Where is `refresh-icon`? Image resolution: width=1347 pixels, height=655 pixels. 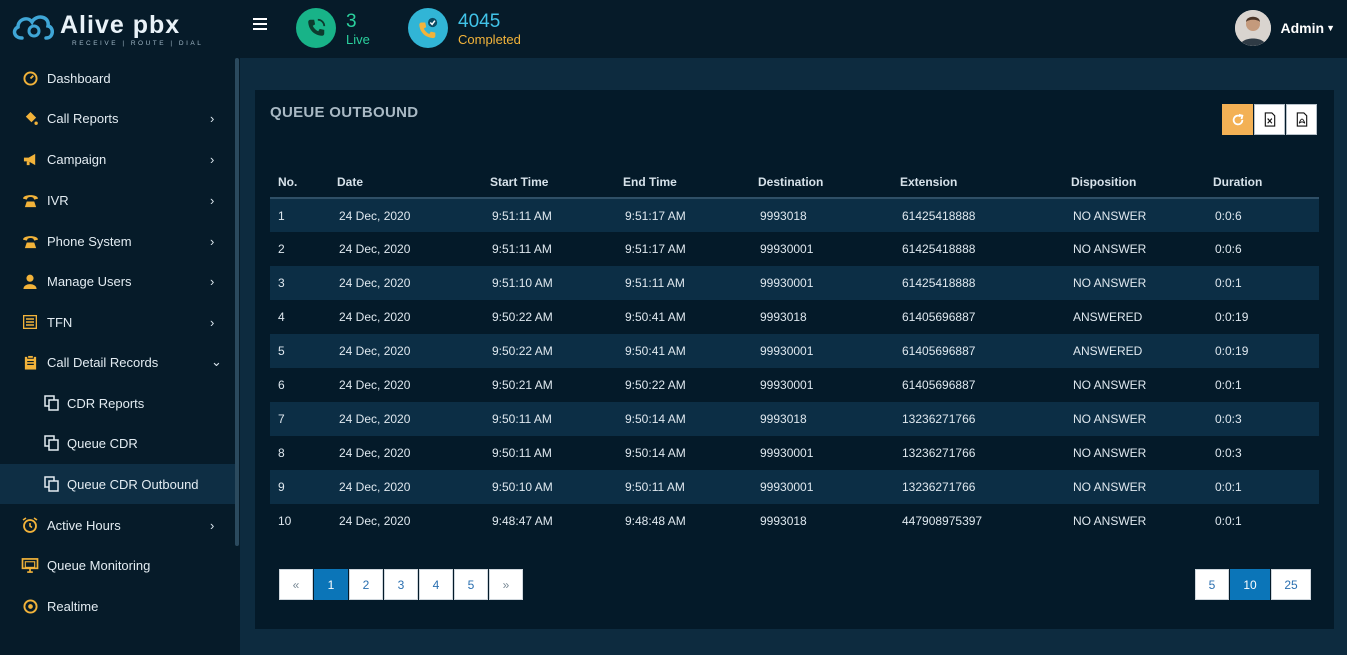 refresh-icon is located at coordinates (1237, 119).